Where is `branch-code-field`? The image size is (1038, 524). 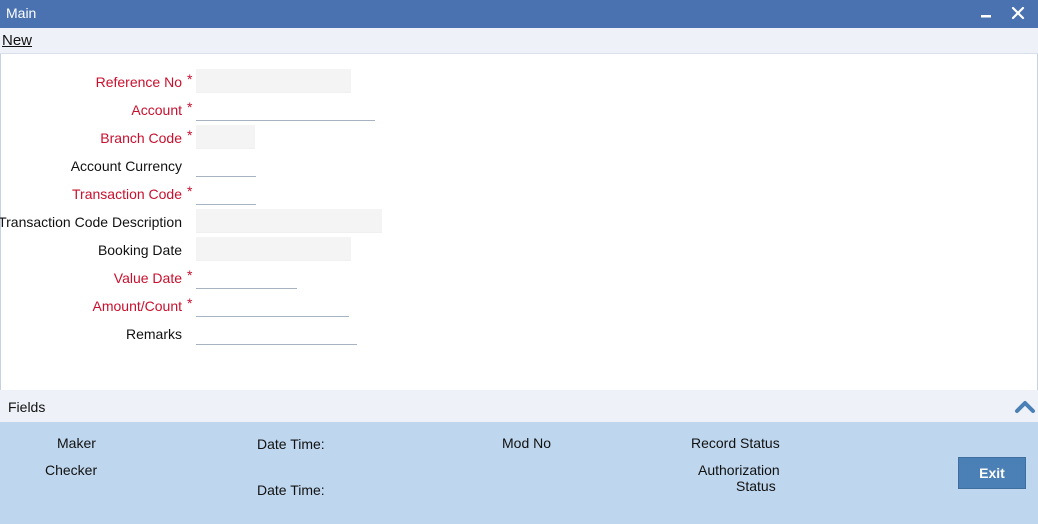
branch-code-field is located at coordinates (225, 137).